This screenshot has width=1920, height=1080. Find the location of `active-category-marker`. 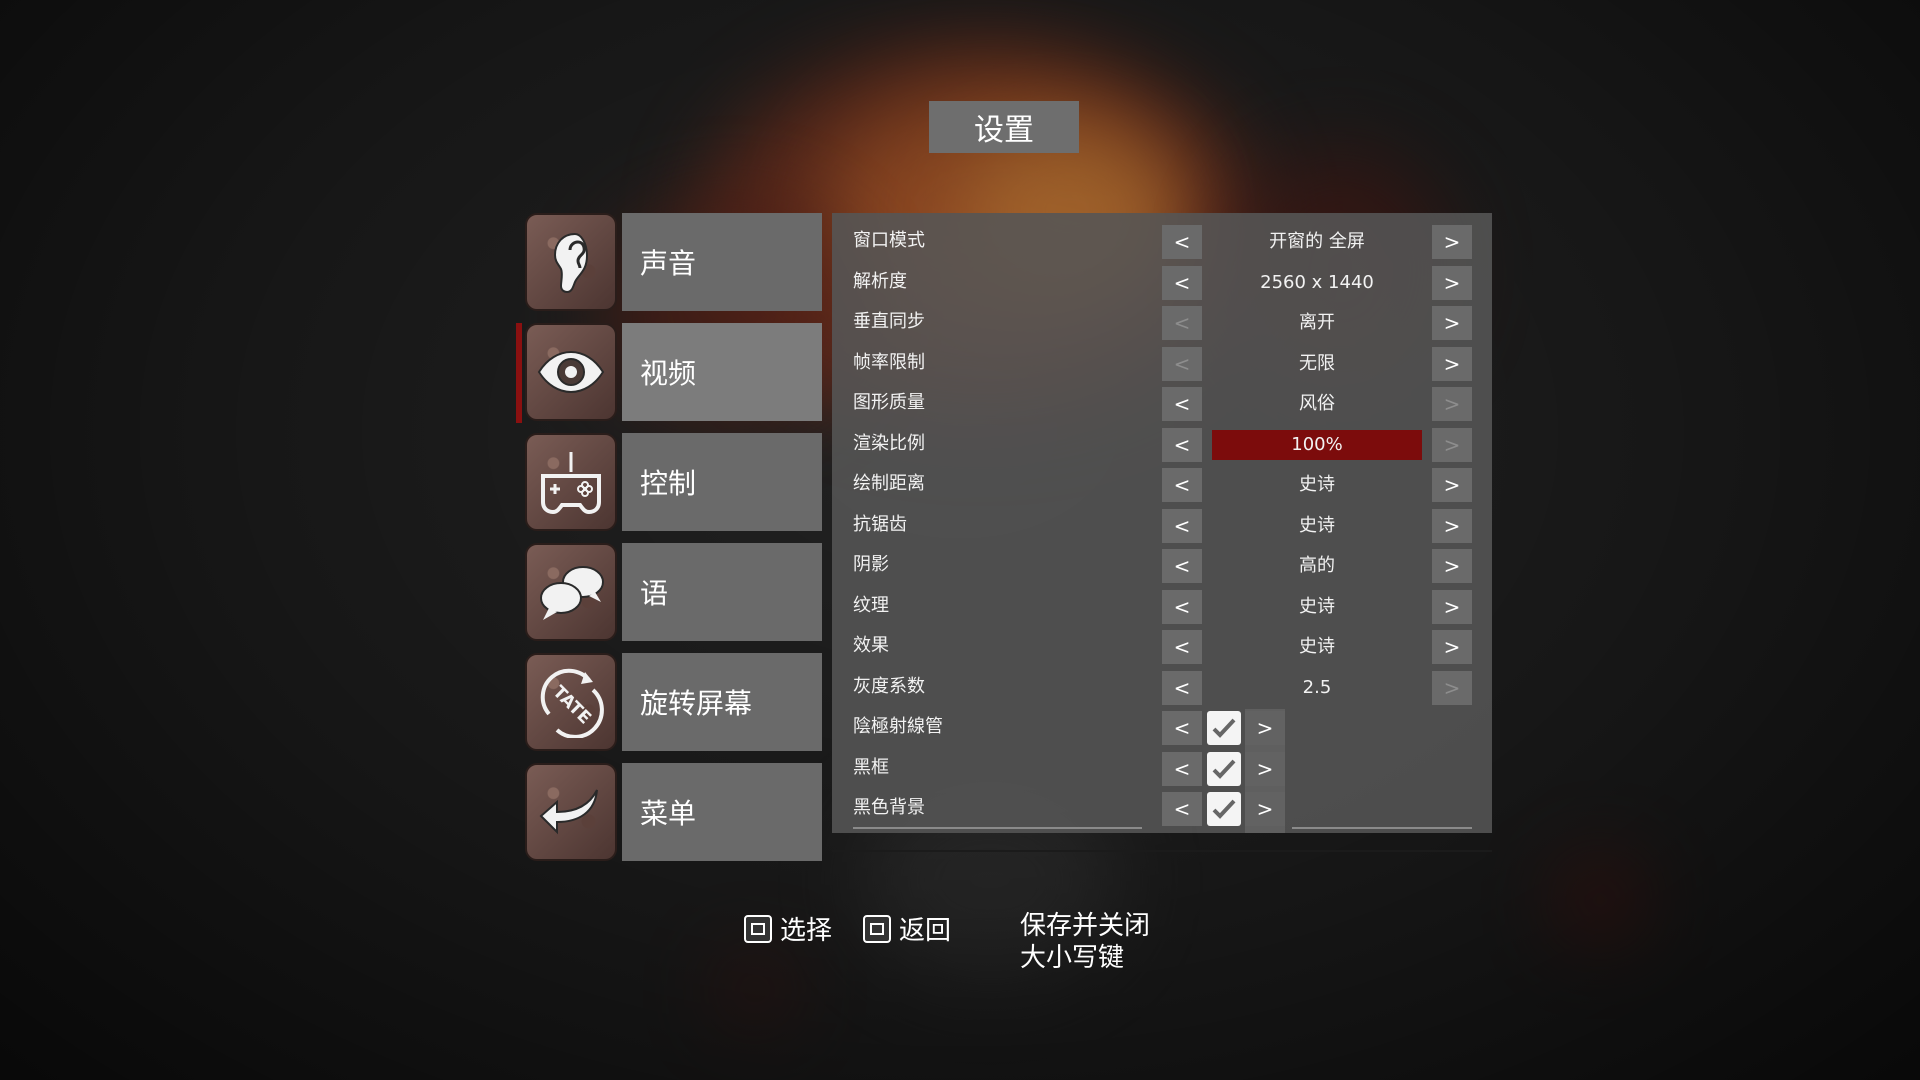

active-category-marker is located at coordinates (519, 373).